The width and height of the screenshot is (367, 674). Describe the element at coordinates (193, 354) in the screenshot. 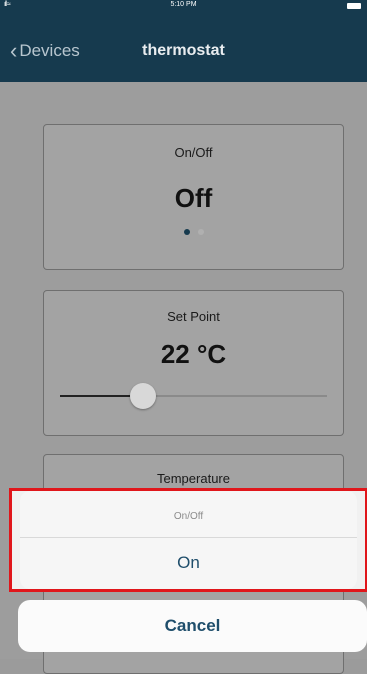

I see `setpoint-value: 22 °C` at that location.